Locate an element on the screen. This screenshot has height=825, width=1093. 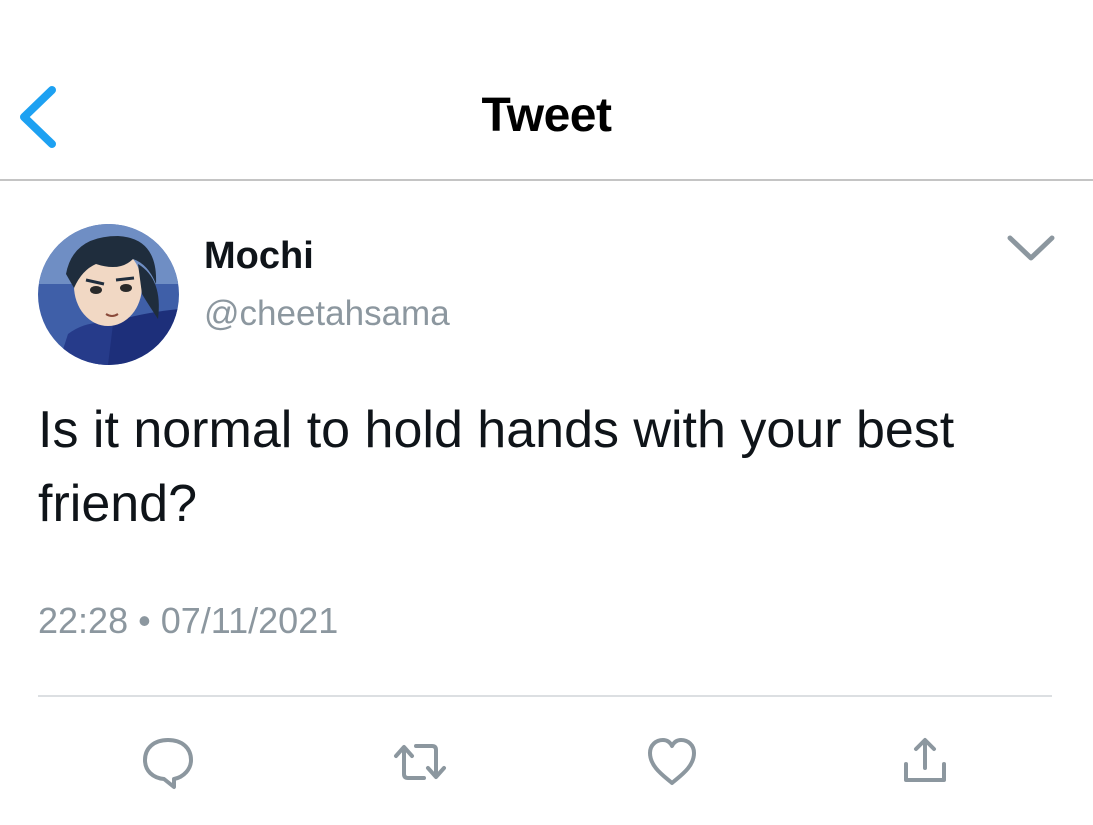
avatar is located at coordinates (108, 294).